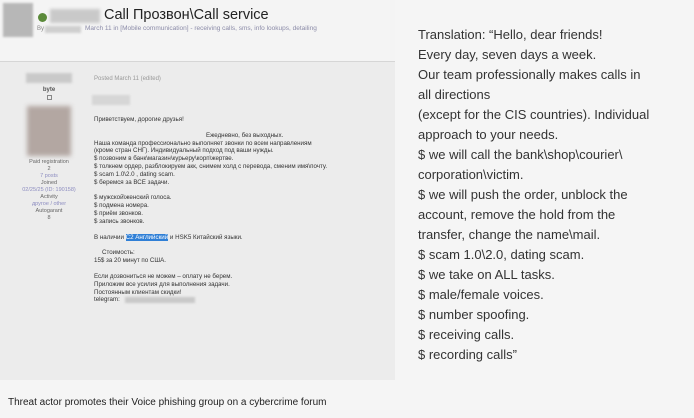 This screenshot has width=694, height=418. I want to click on user-stat: Joined, so click(49, 183).